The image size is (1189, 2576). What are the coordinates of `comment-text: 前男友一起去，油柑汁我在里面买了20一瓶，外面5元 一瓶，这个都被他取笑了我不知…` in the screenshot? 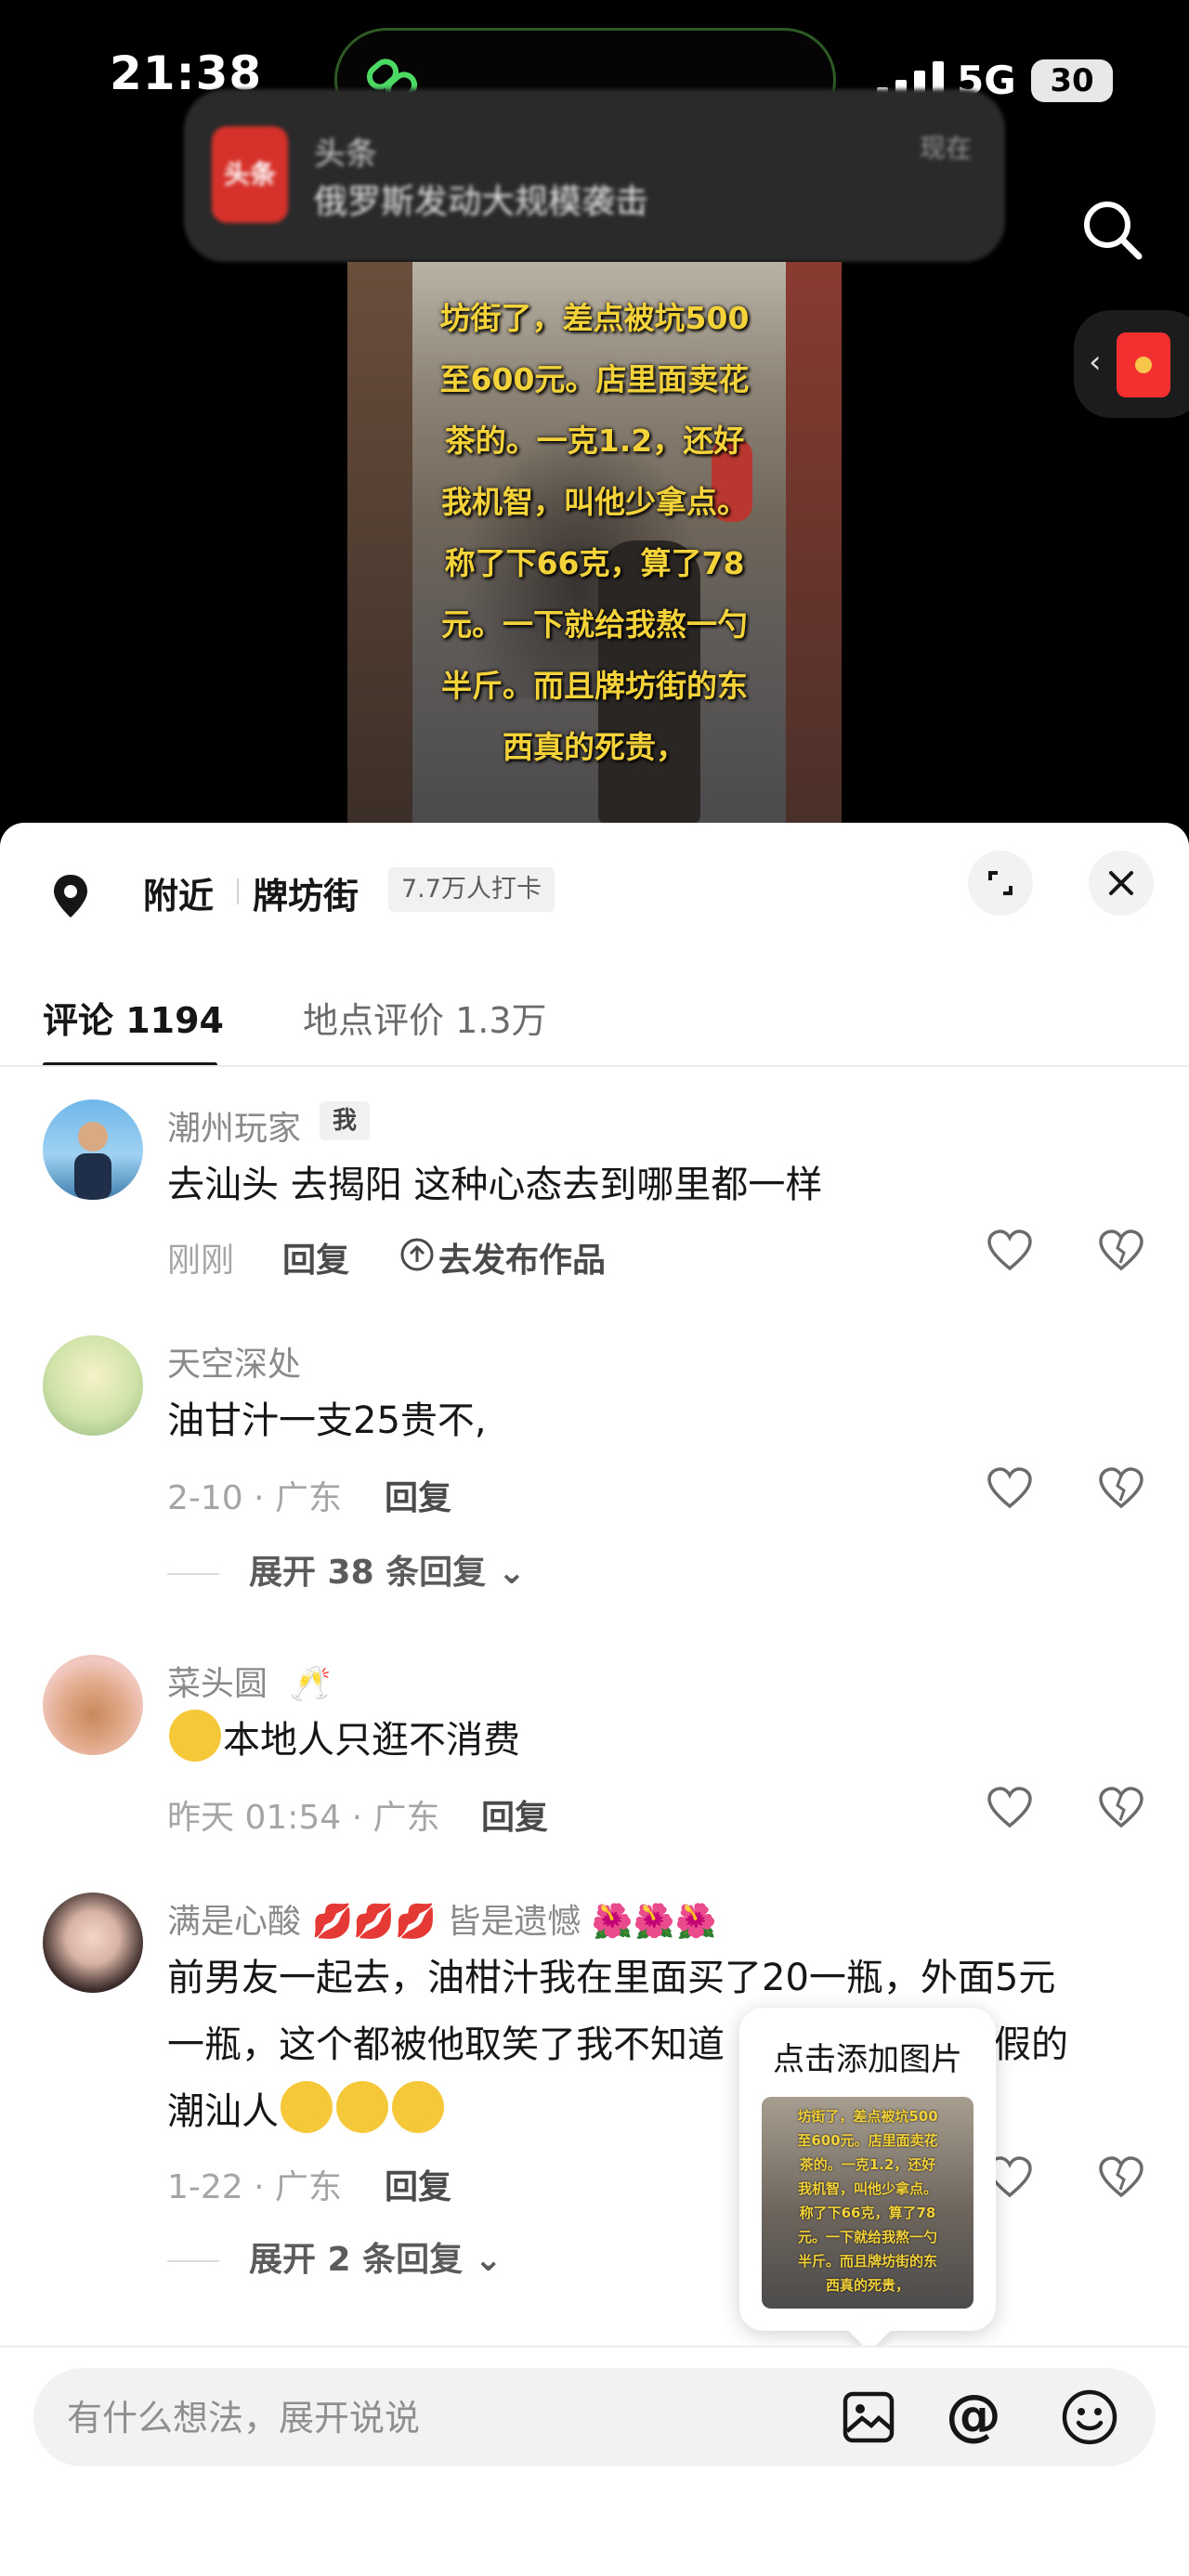 It's located at (655, 2045).